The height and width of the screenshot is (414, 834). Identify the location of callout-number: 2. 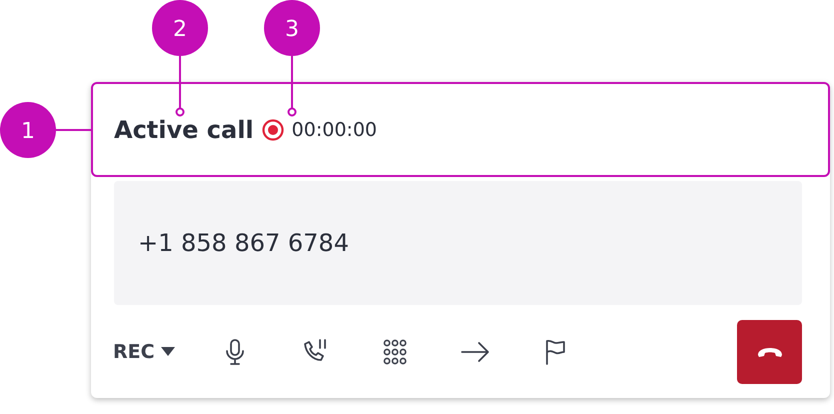
(180, 29).